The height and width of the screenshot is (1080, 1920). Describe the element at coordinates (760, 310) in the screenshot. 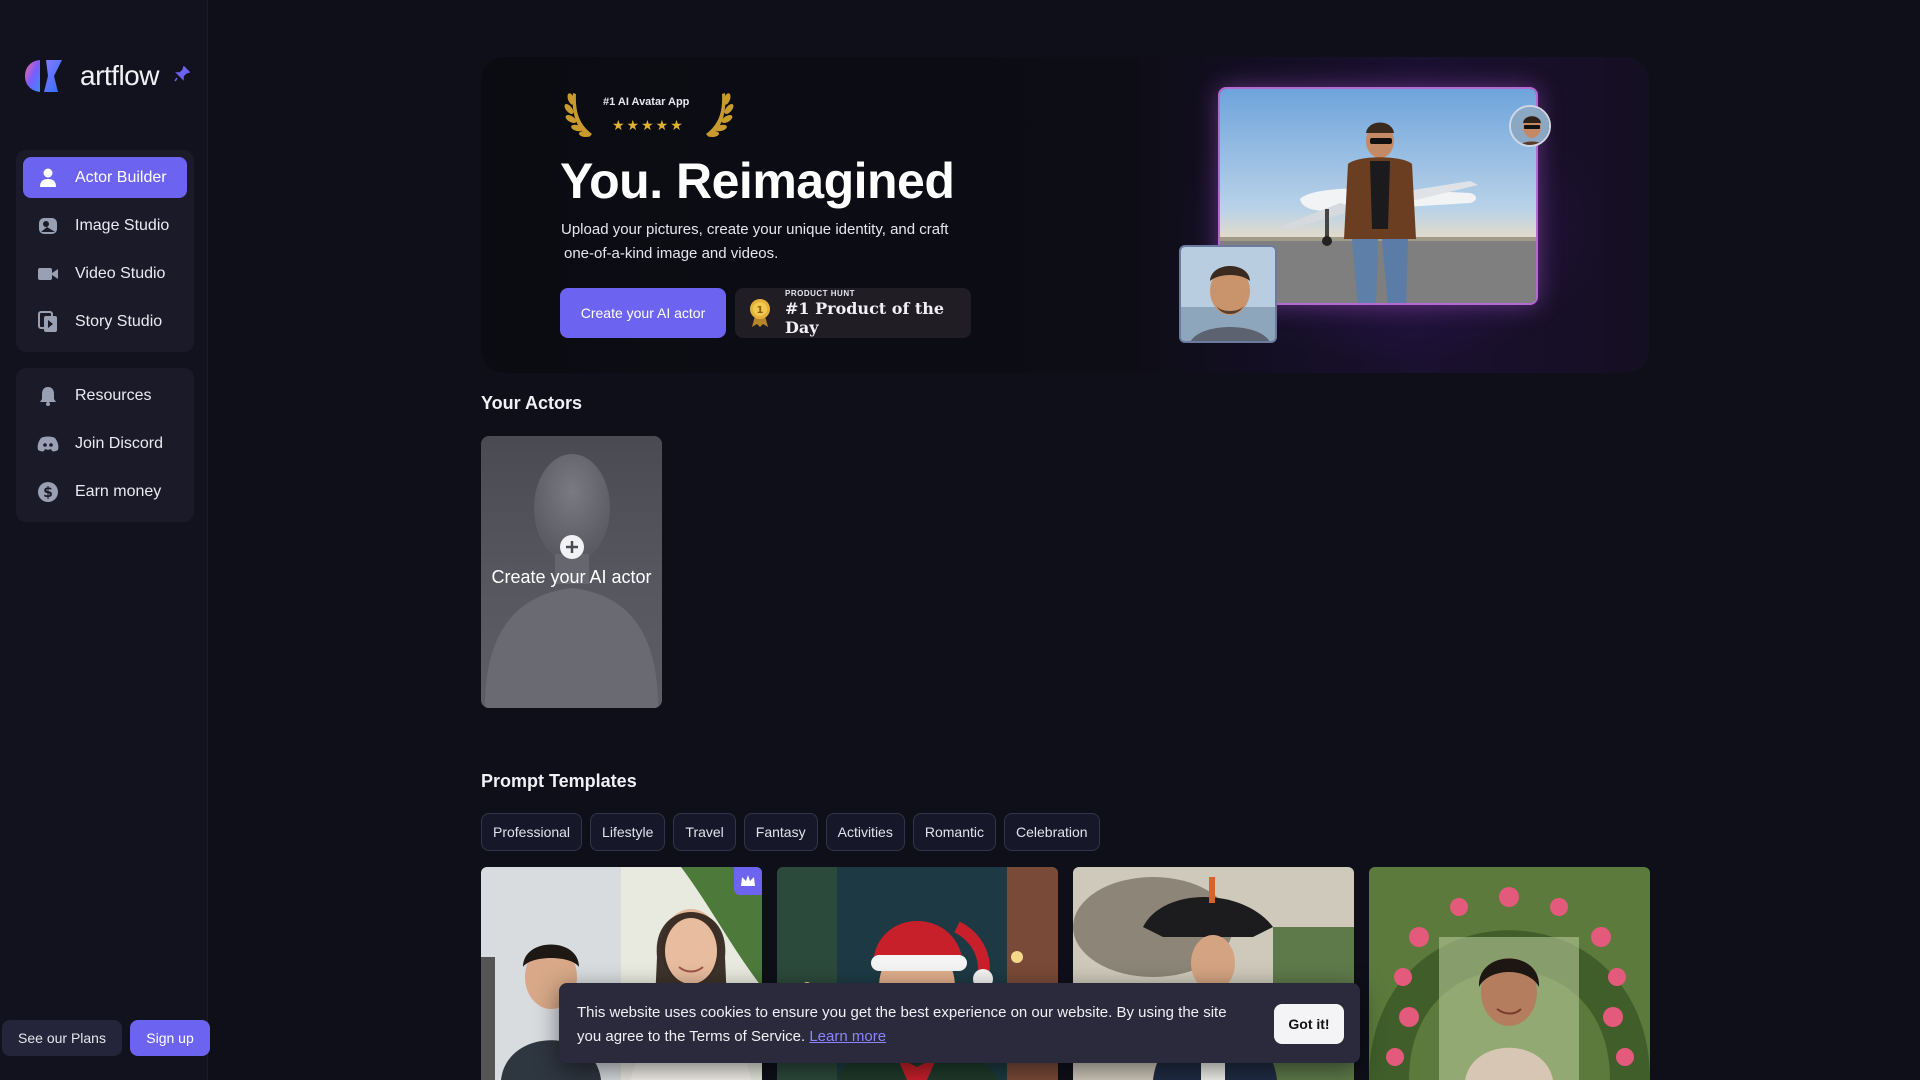

I see `svg-text: 1` at that location.